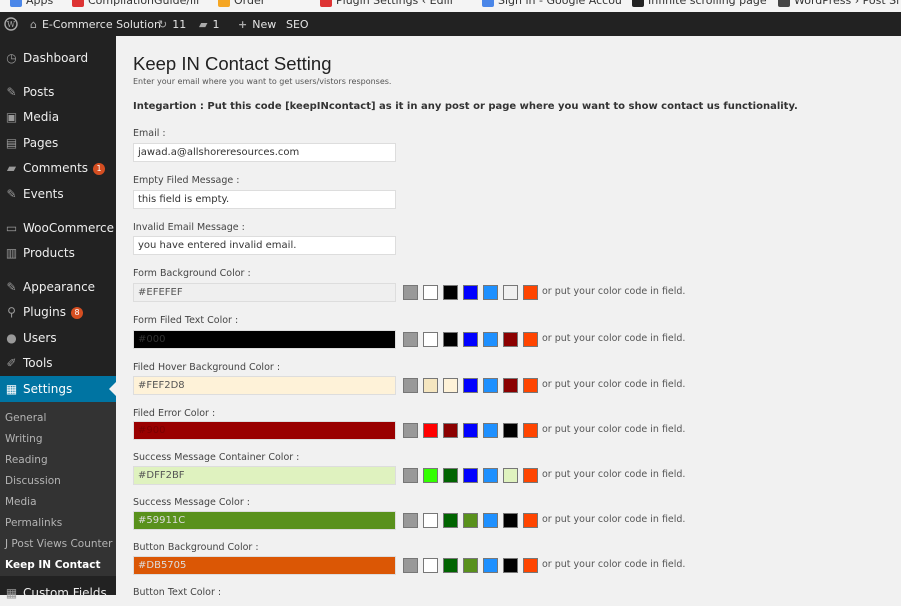 This screenshot has width=901, height=606. Describe the element at coordinates (297, 24) in the screenshot. I see `seo-link: SEO` at that location.